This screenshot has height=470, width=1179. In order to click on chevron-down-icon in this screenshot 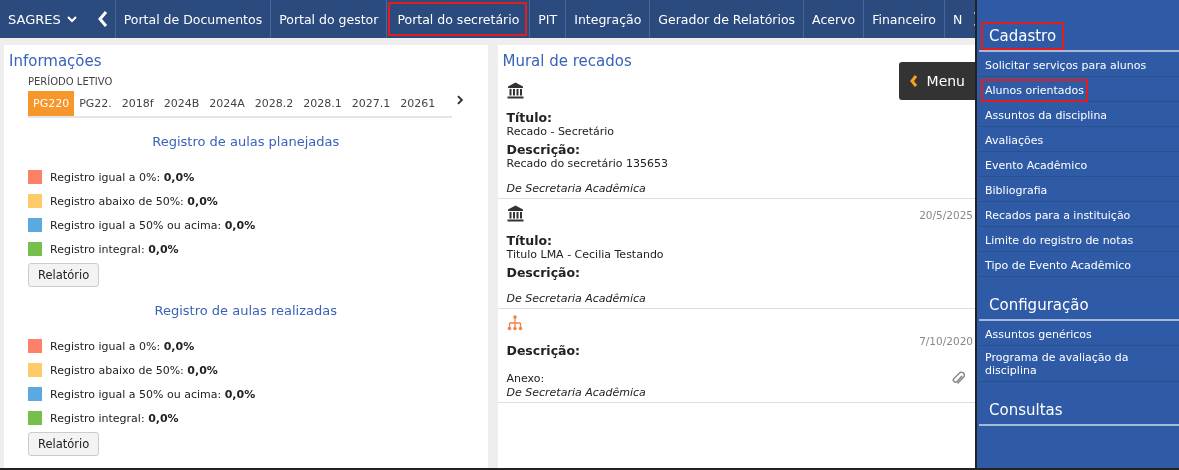, I will do `click(71, 19)`.